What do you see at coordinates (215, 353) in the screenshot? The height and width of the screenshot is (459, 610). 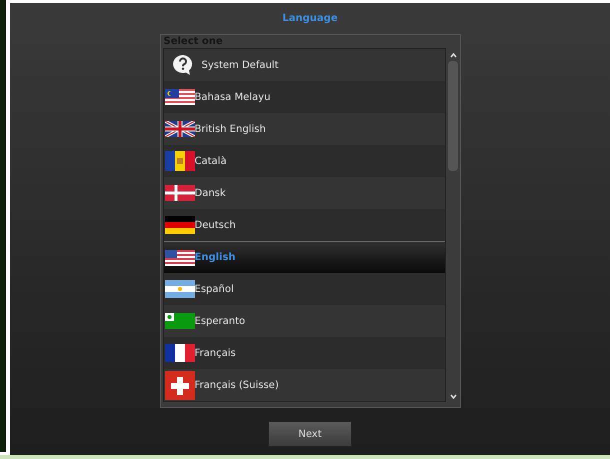 I see `language-label: Français` at bounding box center [215, 353].